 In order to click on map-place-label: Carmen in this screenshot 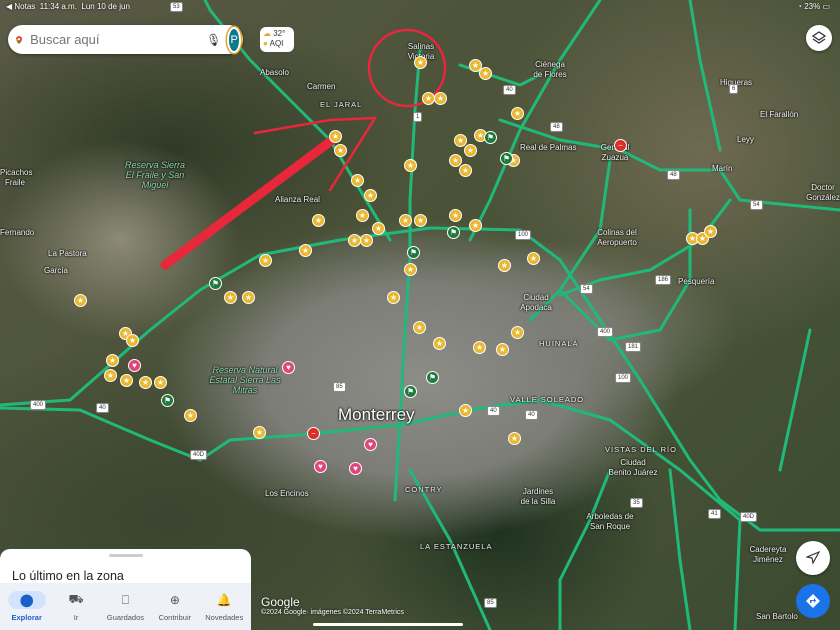, I will do `click(321, 87)`.